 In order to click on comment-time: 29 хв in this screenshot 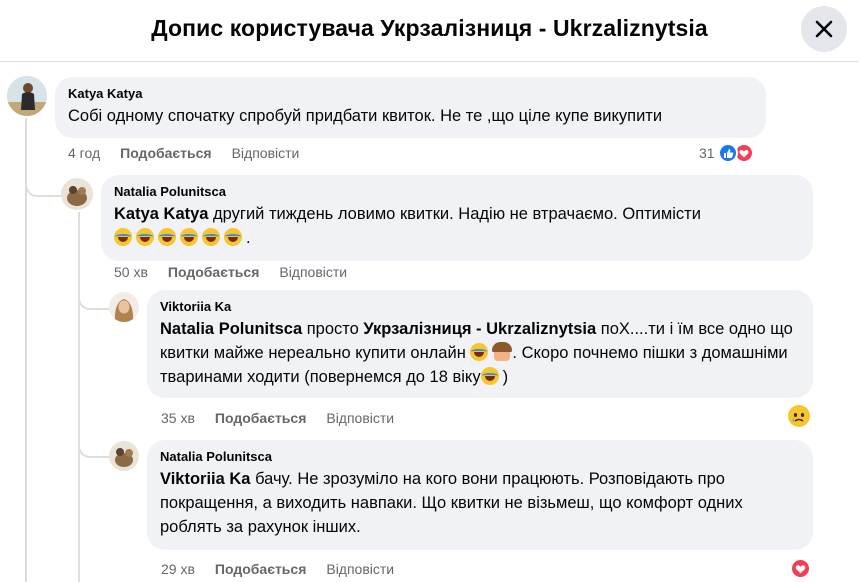, I will do `click(178, 569)`.